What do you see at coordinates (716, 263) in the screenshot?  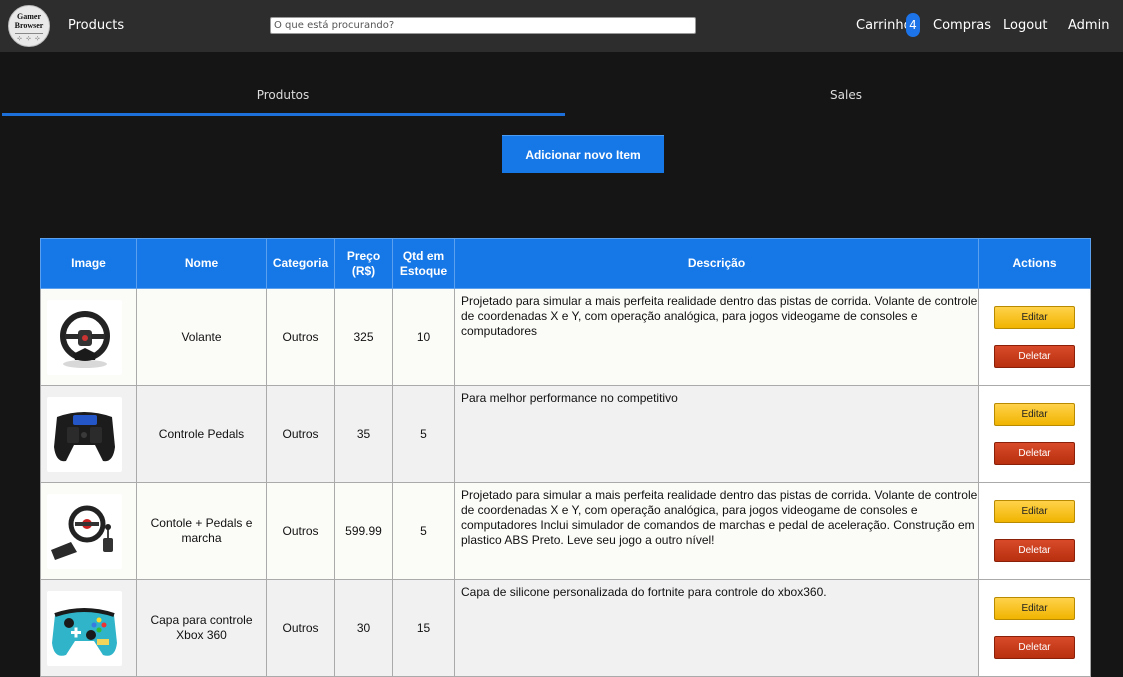 I see `header-description: Descrição` at bounding box center [716, 263].